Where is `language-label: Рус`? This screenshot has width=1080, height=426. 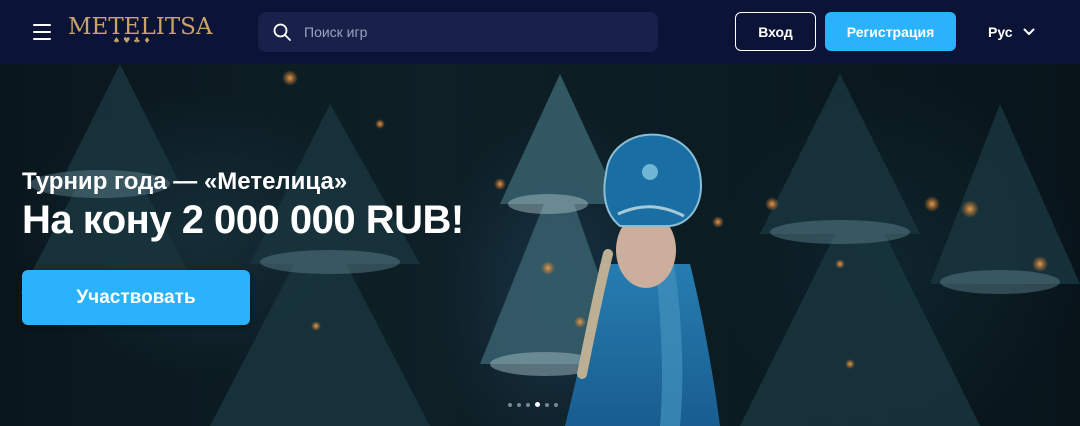 language-label: Рус is located at coordinates (1000, 32).